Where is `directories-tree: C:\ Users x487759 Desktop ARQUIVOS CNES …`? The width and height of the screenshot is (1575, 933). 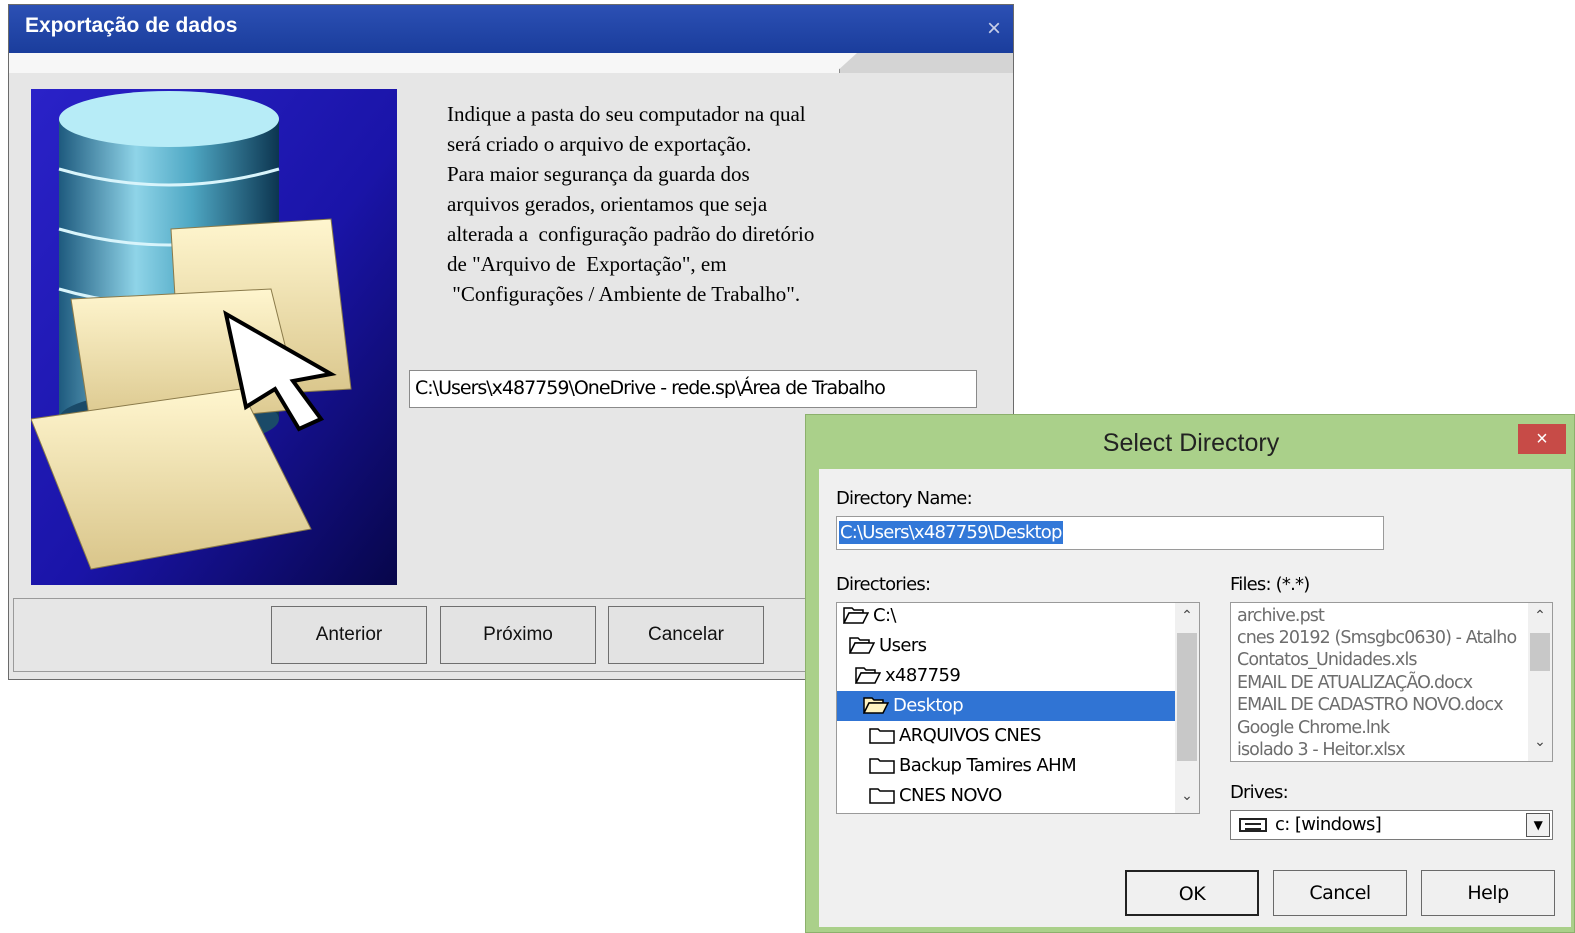
directories-tree: C:\ Users x487759 Desktop ARQUIVOS CNES … is located at coordinates (1018, 708).